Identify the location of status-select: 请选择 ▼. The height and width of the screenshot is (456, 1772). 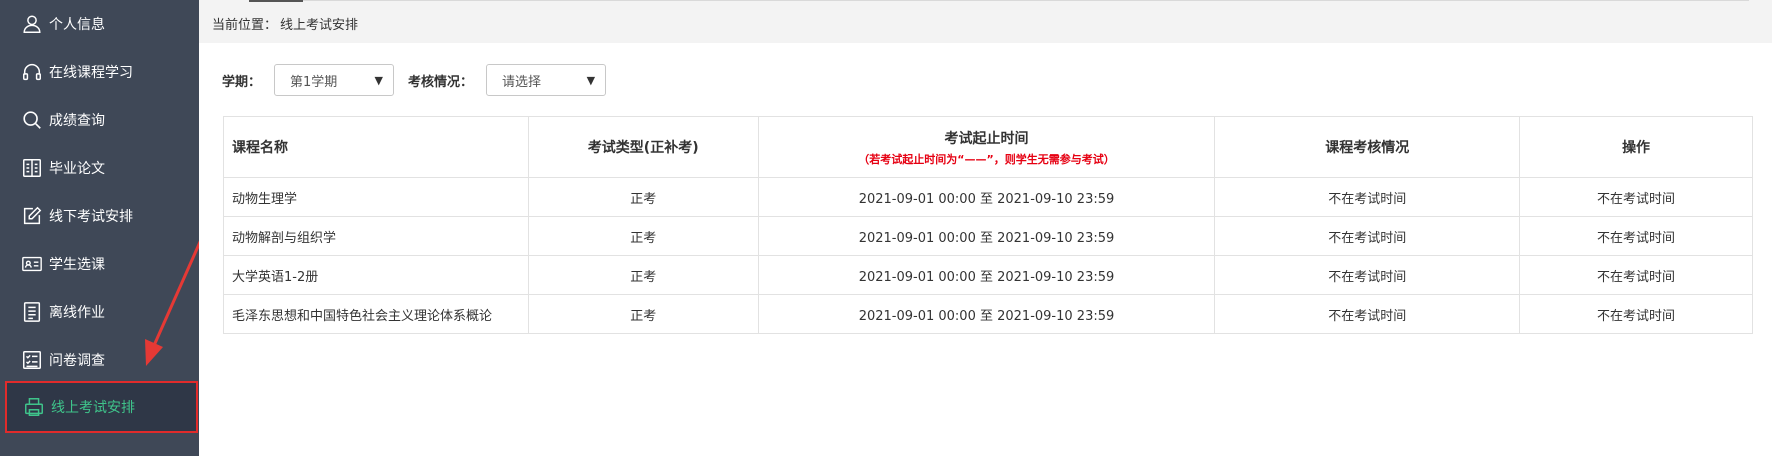
(546, 80).